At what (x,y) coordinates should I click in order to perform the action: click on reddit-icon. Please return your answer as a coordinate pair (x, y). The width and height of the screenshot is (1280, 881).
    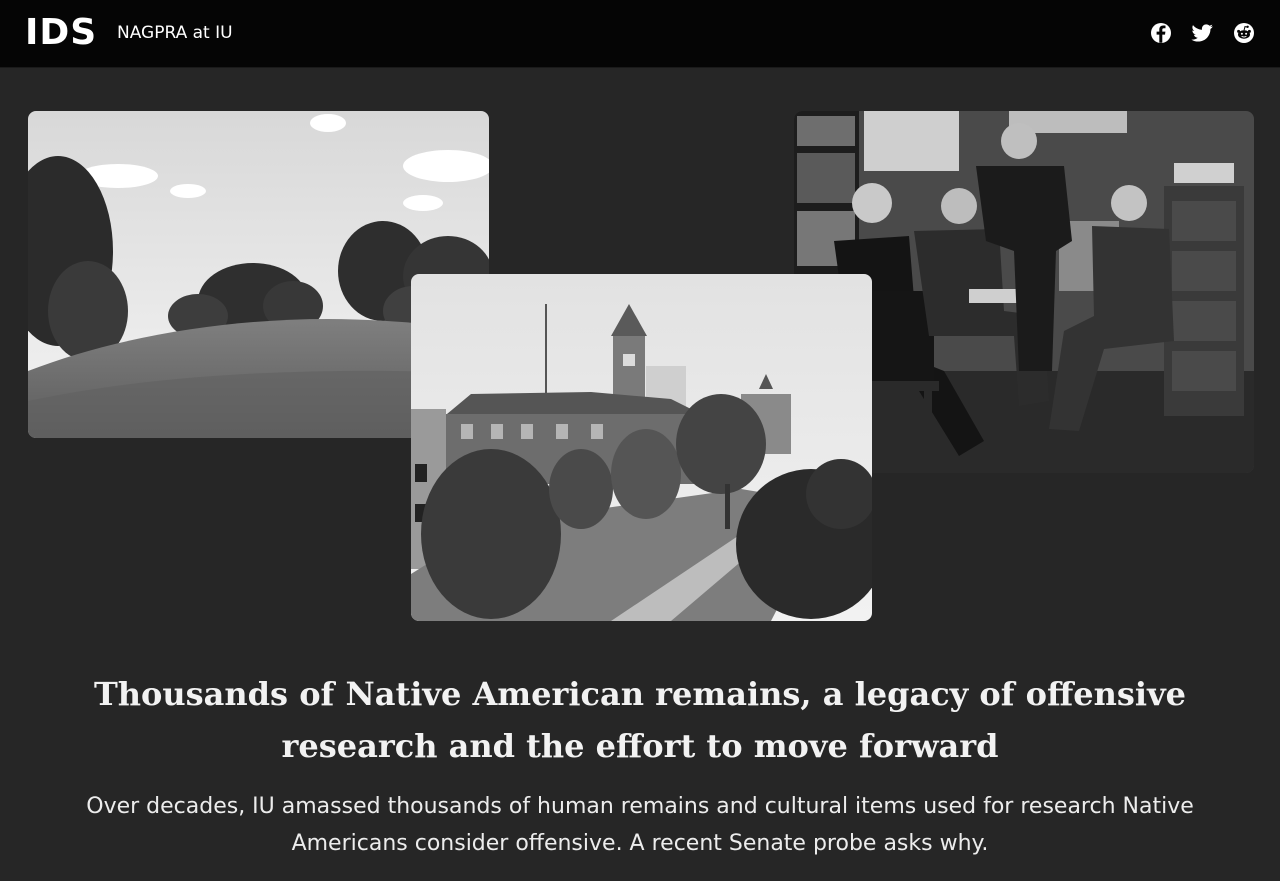
    Looking at the image, I should click on (1244, 33).